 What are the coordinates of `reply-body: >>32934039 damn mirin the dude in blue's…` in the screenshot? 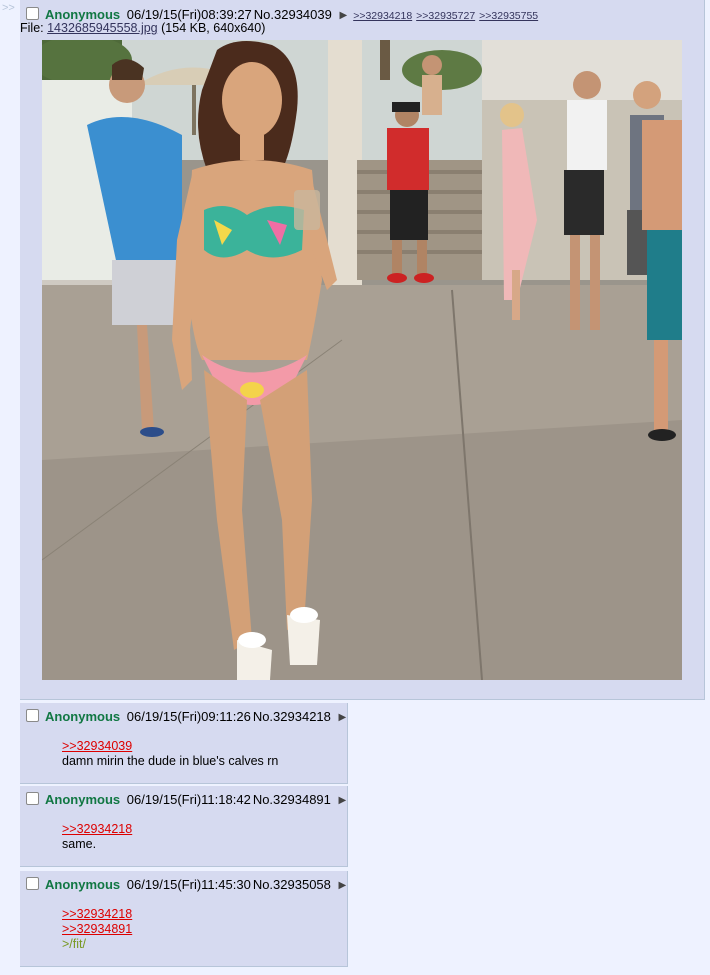 It's located at (170, 754).